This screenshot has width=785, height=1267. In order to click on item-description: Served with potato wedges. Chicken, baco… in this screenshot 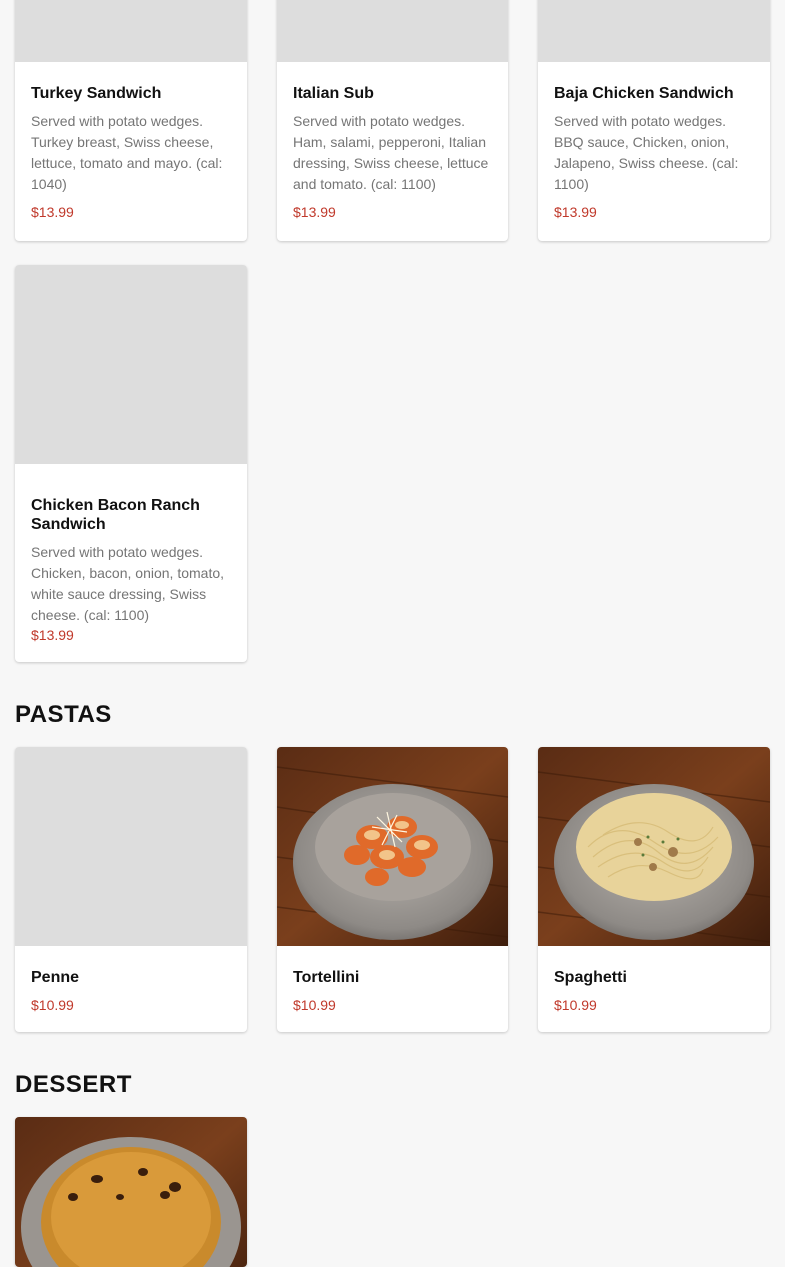, I will do `click(128, 583)`.